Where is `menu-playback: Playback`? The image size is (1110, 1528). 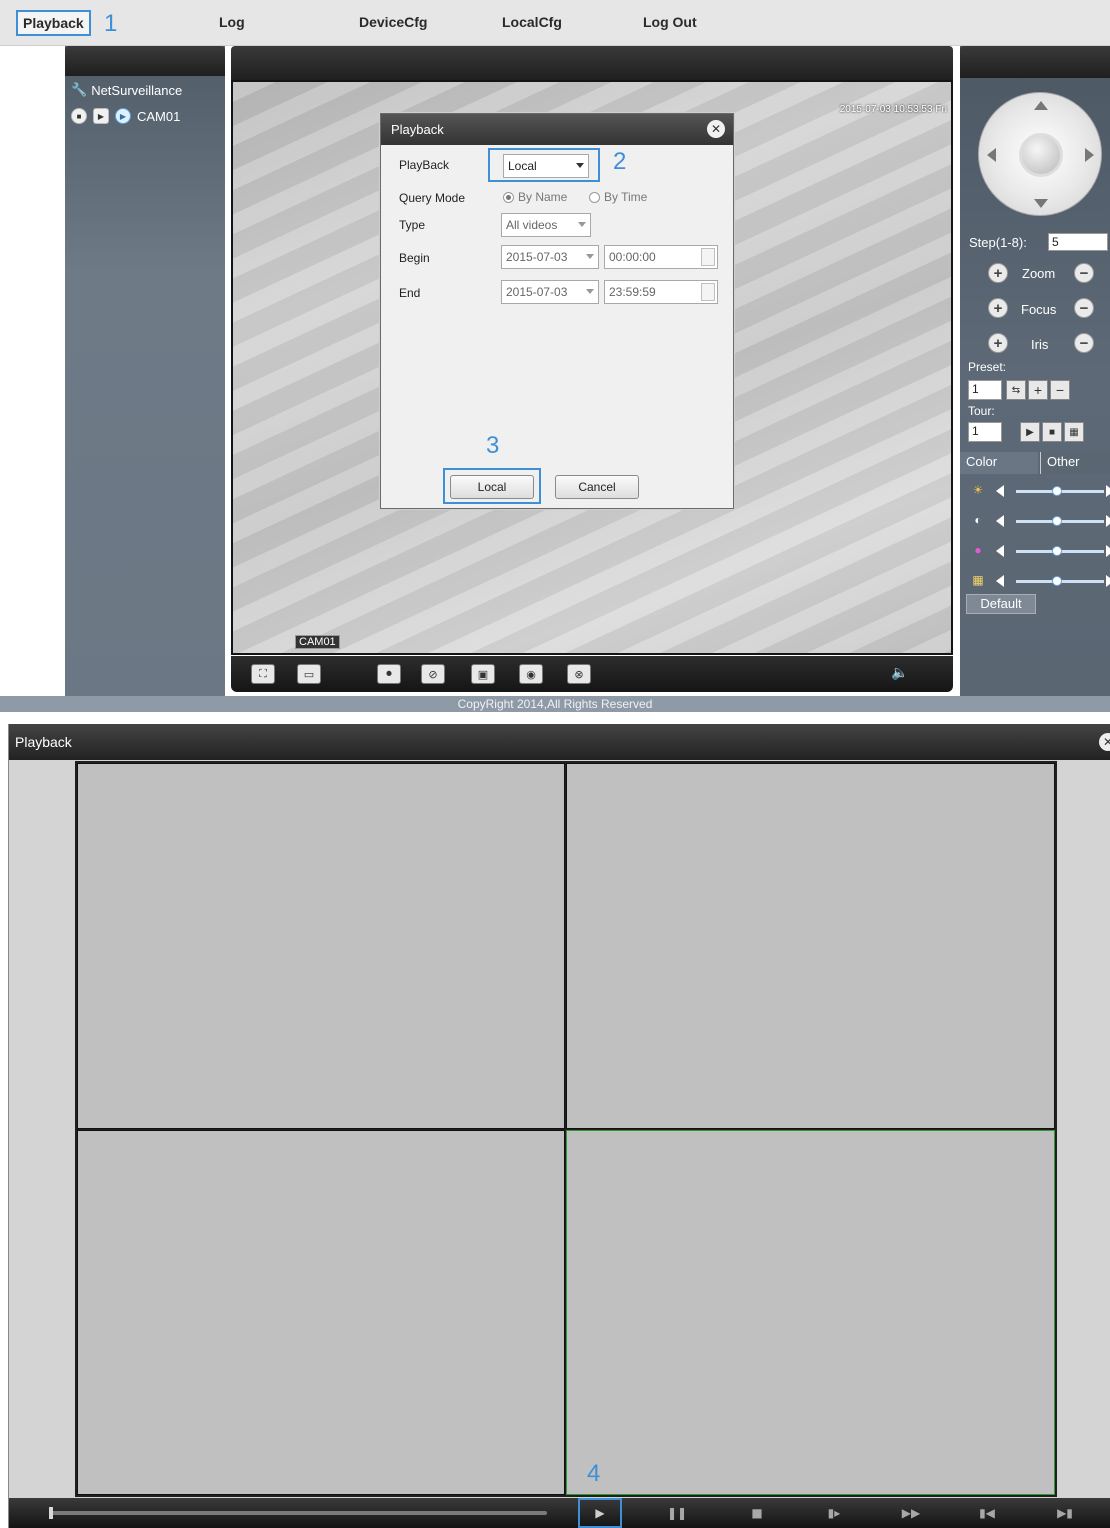 menu-playback: Playback is located at coordinates (53, 23).